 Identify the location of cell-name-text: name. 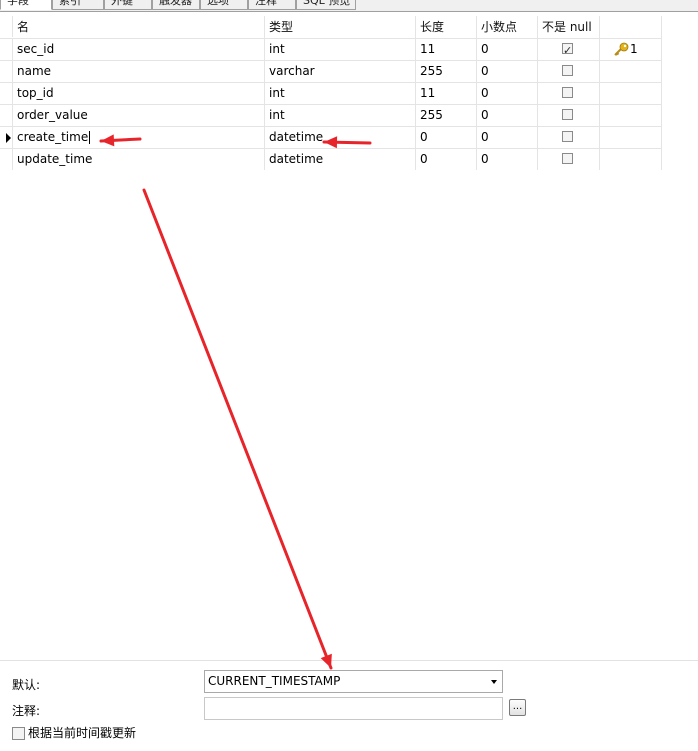
(34, 71).